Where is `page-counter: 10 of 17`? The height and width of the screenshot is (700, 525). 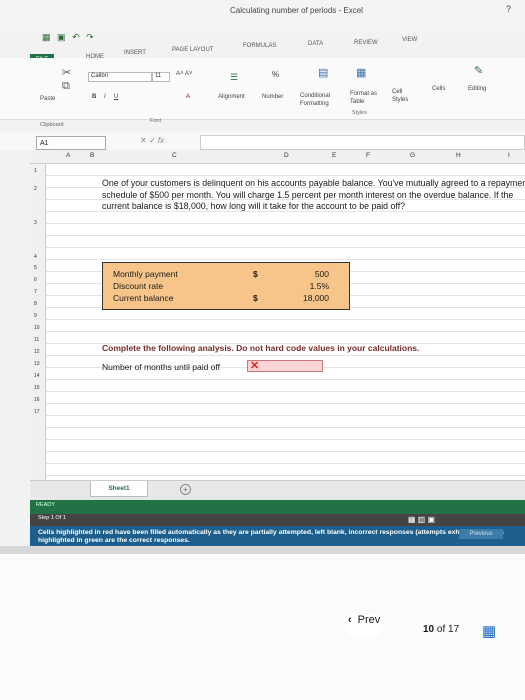
page-counter: 10 of 17 is located at coordinates (441, 629).